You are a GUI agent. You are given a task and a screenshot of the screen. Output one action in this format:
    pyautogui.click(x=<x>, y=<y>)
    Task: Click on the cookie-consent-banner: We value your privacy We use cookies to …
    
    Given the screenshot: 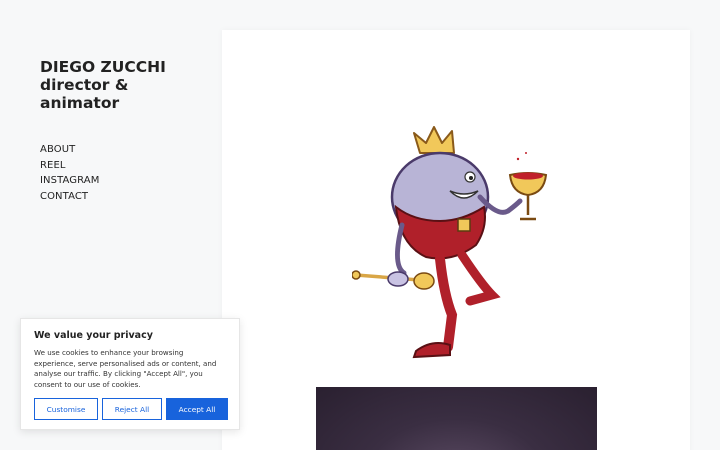 What is the action you would take?
    pyautogui.click(x=130, y=374)
    